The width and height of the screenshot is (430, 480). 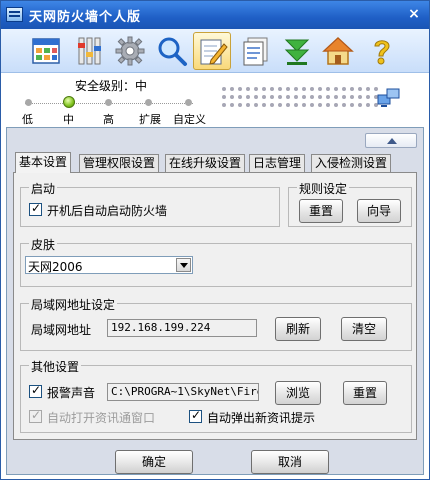 I want to click on auto-open-news-label: 自动打开资讯通窗口, so click(x=101, y=418).